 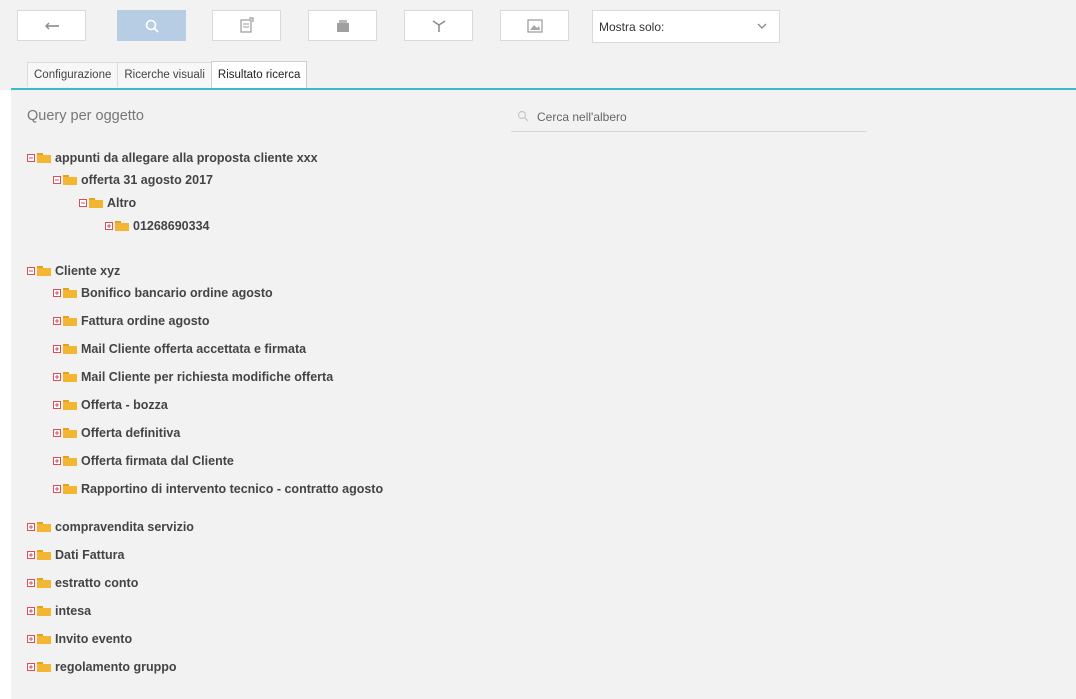 I want to click on image-icon, so click(x=534, y=25).